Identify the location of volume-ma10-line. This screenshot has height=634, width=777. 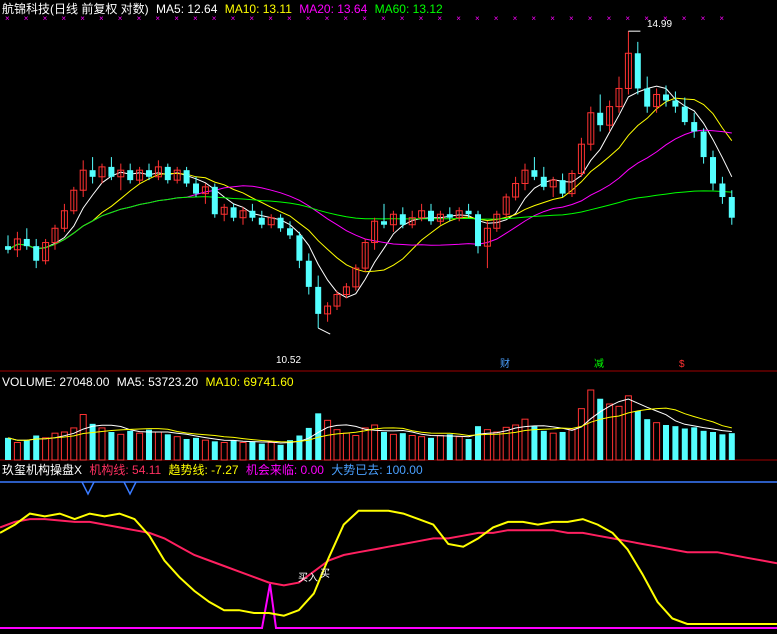
(369, 425).